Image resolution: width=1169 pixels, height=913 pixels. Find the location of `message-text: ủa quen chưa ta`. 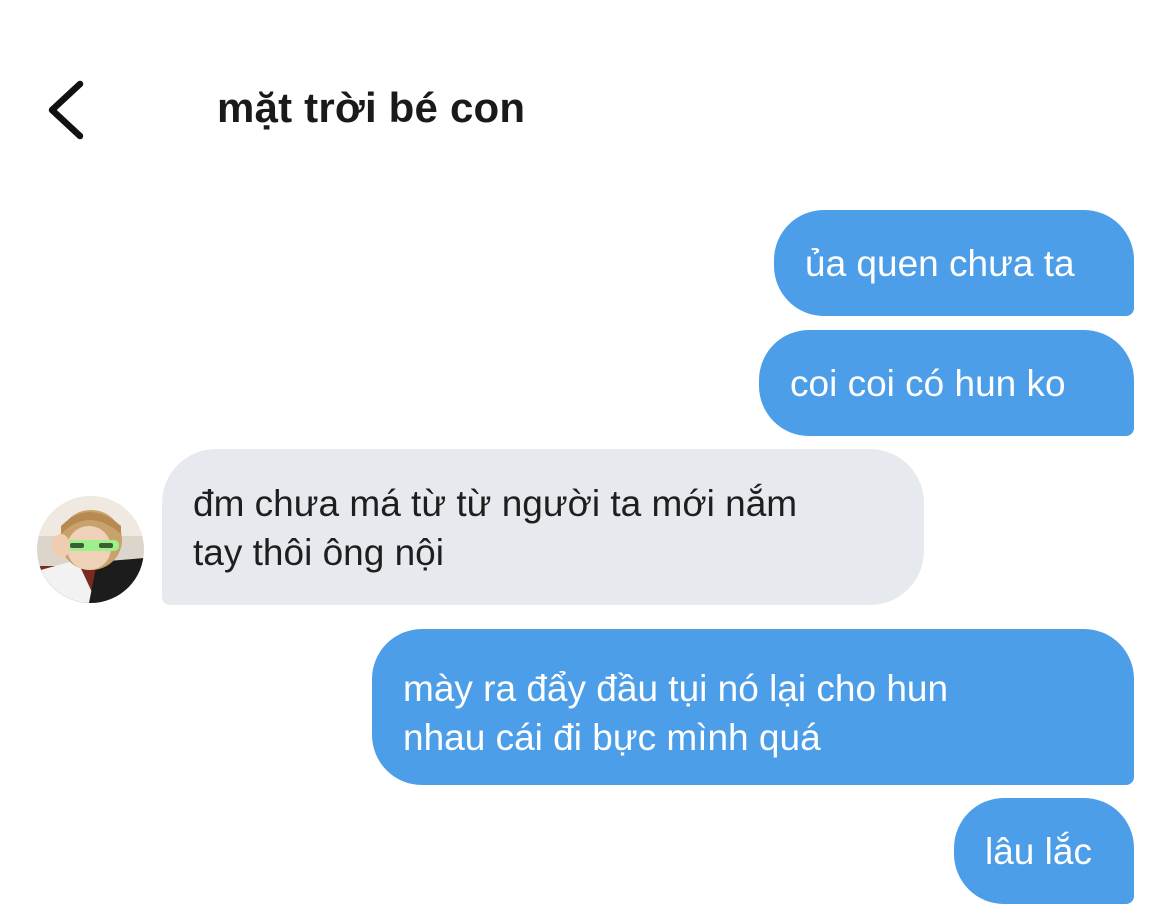

message-text: ủa quen chưa ta is located at coordinates (940, 263).